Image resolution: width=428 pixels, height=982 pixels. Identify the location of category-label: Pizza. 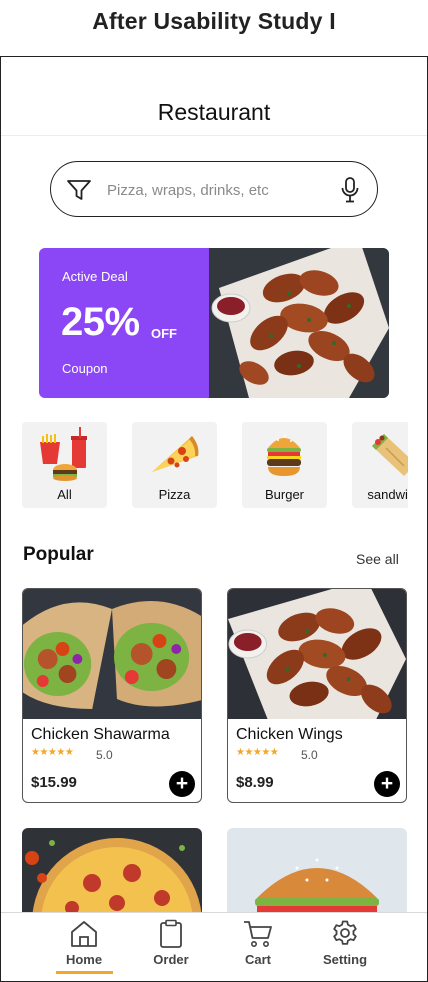
(174, 494).